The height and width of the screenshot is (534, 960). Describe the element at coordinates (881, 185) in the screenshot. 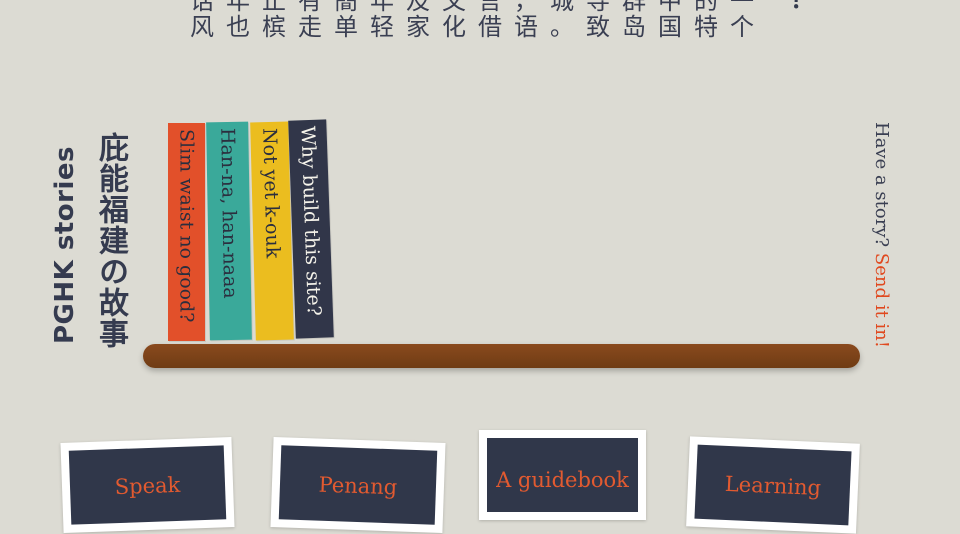

I see `cta-text: Have a story?` at that location.